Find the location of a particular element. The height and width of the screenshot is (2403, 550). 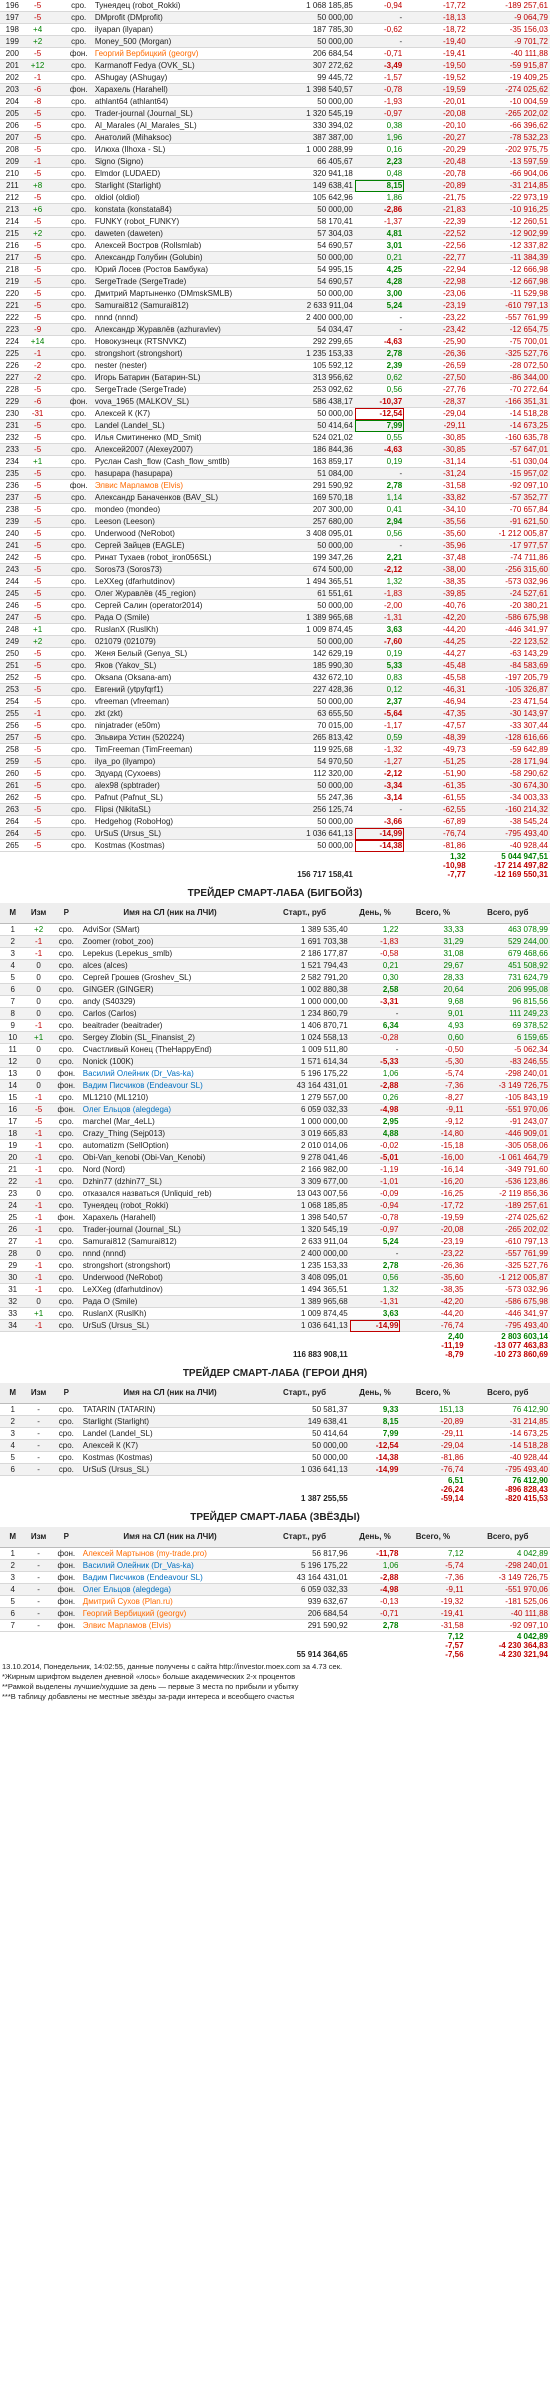

trader-name-cell: Karmanoff Fedya (OVK_SL) is located at coordinates (179, 65).